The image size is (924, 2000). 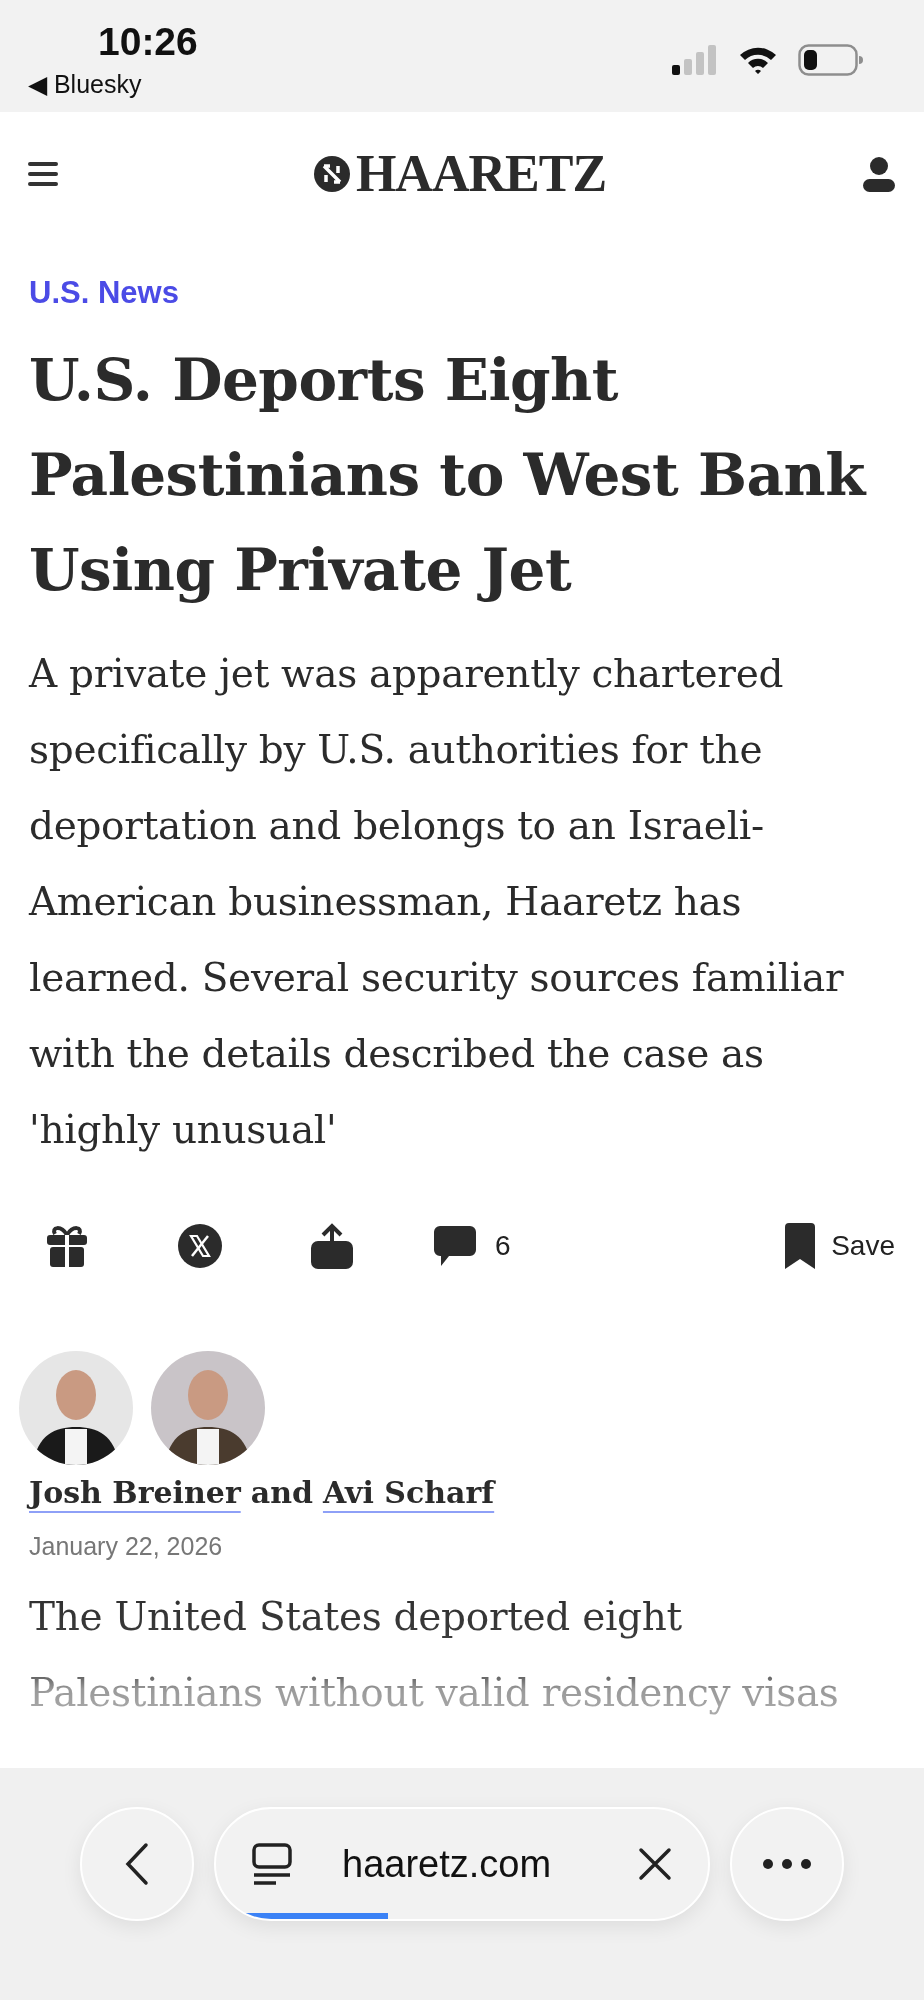 What do you see at coordinates (408, 1493) in the screenshot?
I see `author-link: Avi Scharf` at bounding box center [408, 1493].